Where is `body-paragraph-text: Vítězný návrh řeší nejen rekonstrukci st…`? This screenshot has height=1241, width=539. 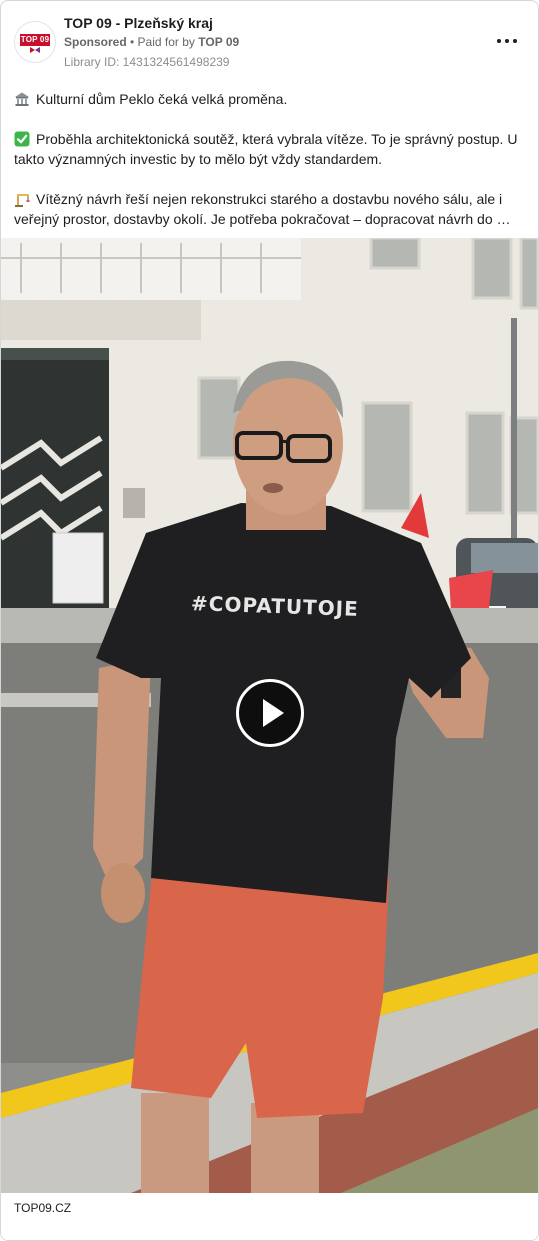
body-paragraph-text: Vítězný návrh řeší nejen rekonstrukci st… is located at coordinates (262, 209).